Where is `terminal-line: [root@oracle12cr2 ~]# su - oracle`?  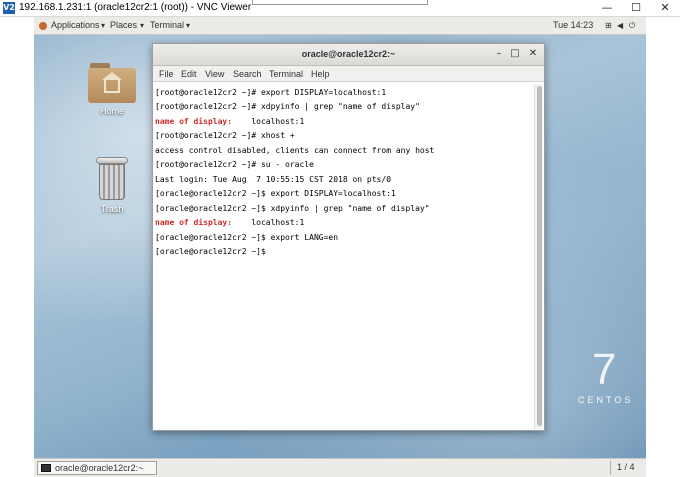
terminal-line: [root@oracle12cr2 ~]# su - oracle is located at coordinates (344, 165).